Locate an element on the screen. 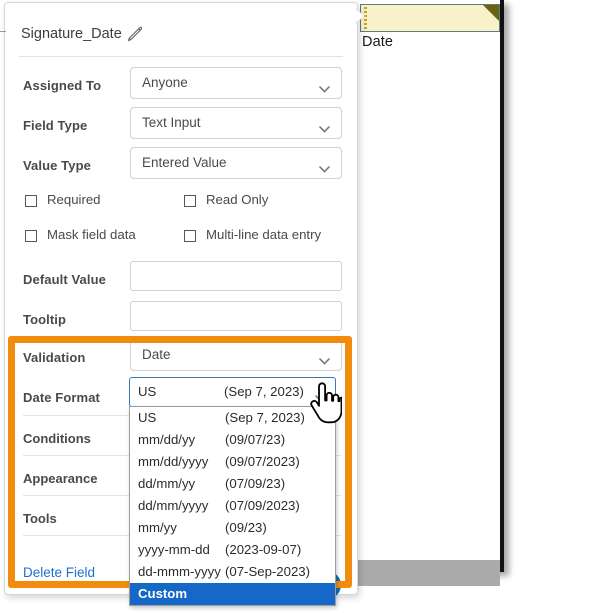  dropdown-option-yyyy-mm-dd: yyyy-mm-dd (2023-09-07) is located at coordinates (232, 550).